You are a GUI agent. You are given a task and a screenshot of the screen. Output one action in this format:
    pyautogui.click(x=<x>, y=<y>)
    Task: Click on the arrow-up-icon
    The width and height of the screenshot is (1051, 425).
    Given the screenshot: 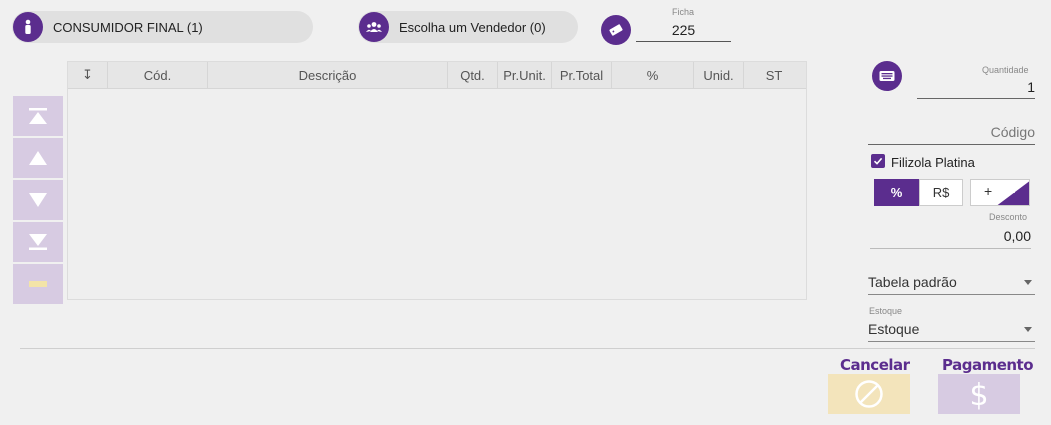 What is the action you would take?
    pyautogui.click(x=38, y=158)
    